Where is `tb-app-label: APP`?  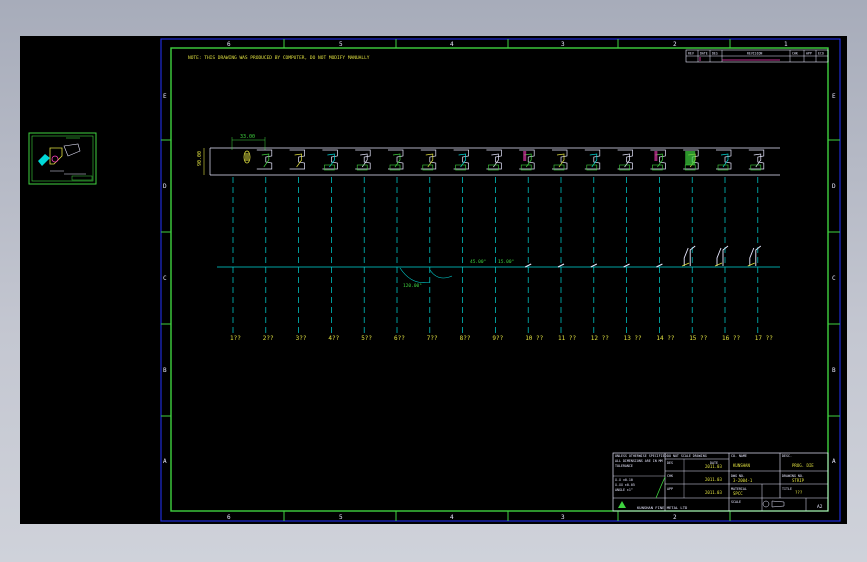 tb-app-label: APP is located at coordinates (670, 489).